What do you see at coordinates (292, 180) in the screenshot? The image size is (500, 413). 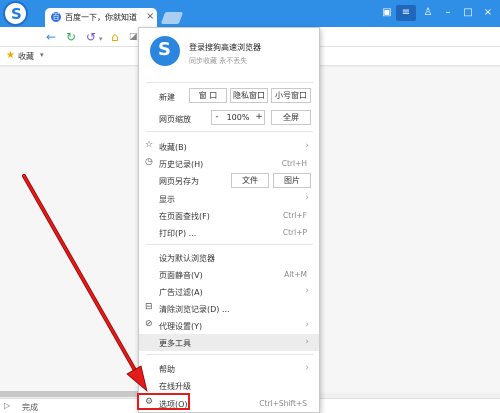 I see `save-as-image-button: 图片` at bounding box center [292, 180].